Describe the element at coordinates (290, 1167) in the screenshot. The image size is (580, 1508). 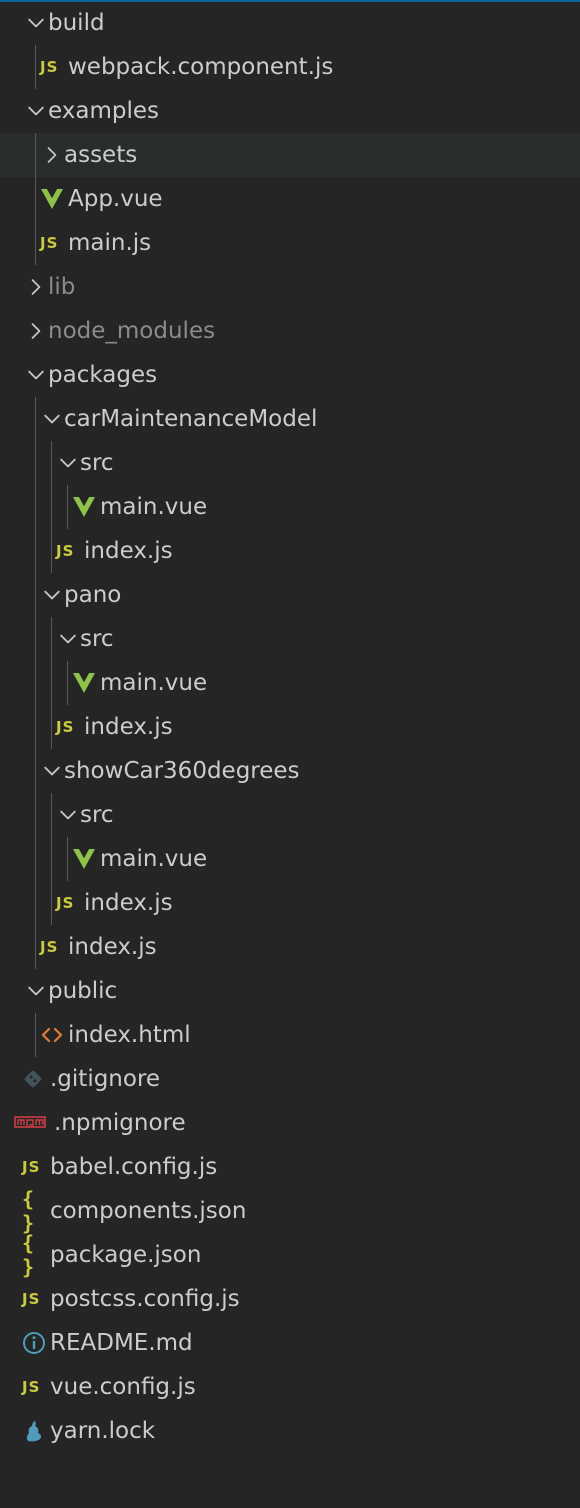
I see `tree-file-babel-config-js: JS babel.config.js` at that location.